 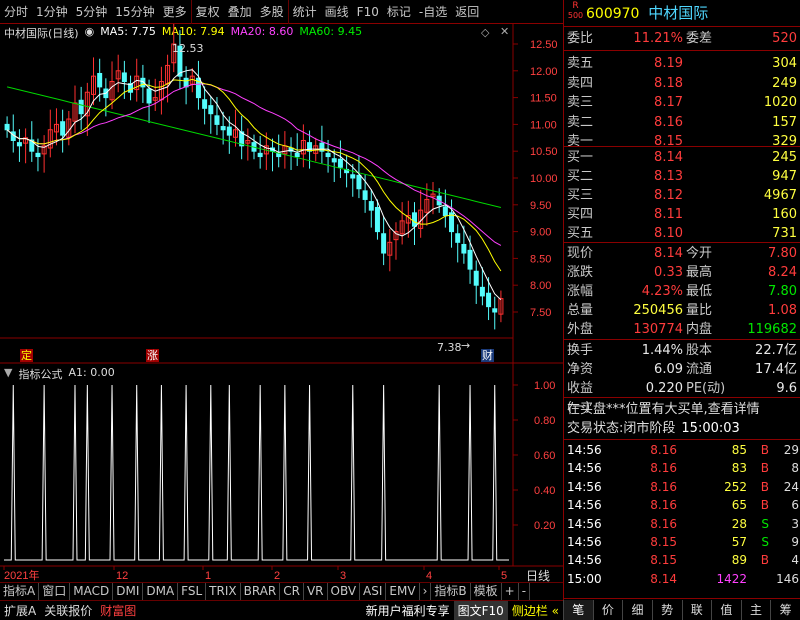 What do you see at coordinates (699, 350) in the screenshot?
I see `quote-label: 股本` at bounding box center [699, 350].